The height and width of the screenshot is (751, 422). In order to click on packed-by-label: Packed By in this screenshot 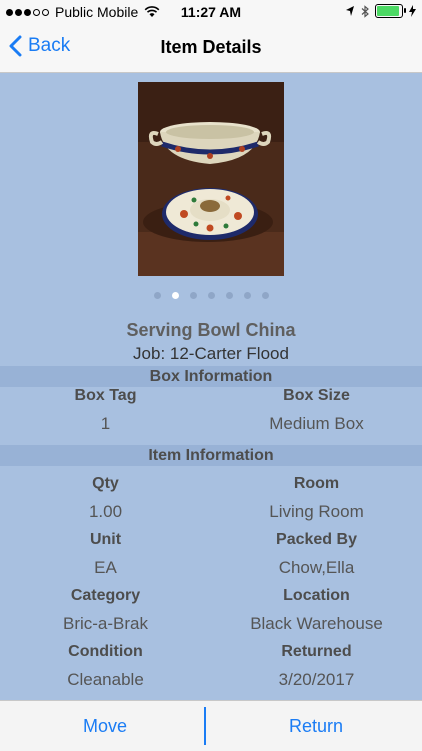, I will do `click(316, 539)`.